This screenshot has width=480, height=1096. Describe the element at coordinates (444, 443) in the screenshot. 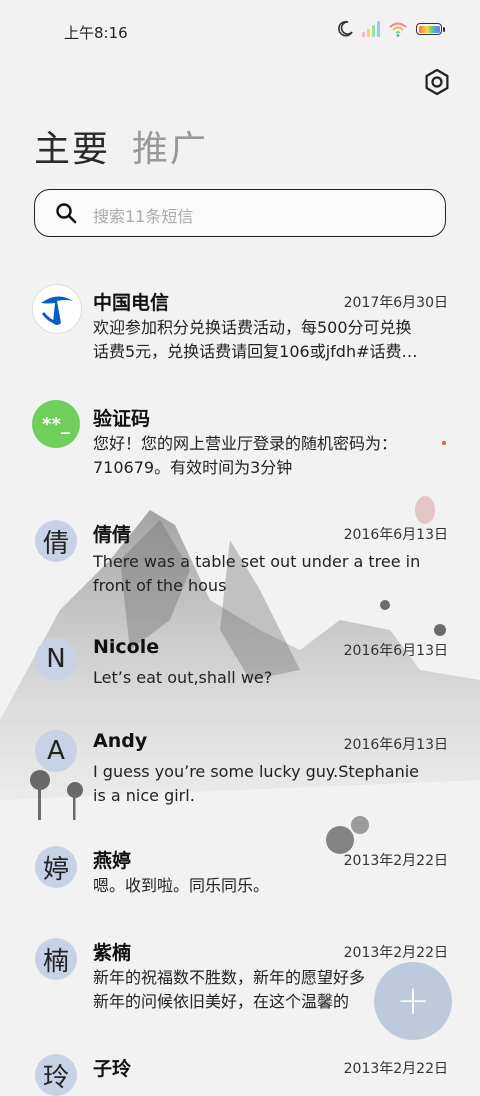

I see `unread-dot` at that location.